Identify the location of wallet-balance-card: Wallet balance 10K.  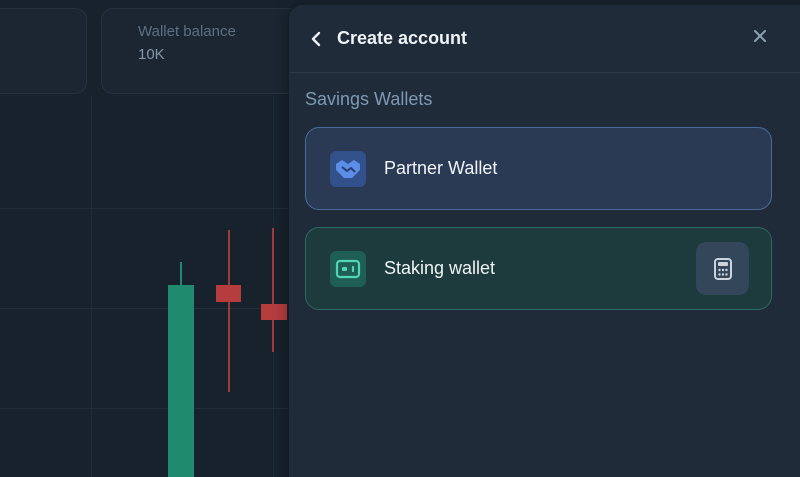
(201, 51).